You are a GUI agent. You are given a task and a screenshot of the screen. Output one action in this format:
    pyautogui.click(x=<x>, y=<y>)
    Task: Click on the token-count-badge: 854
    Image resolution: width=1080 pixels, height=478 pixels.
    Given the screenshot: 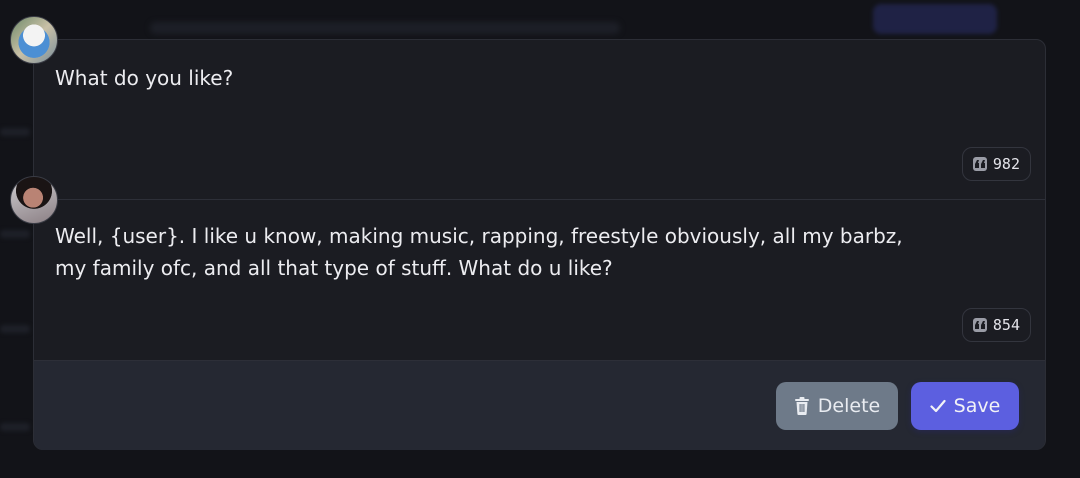 What is the action you would take?
    pyautogui.click(x=996, y=325)
    